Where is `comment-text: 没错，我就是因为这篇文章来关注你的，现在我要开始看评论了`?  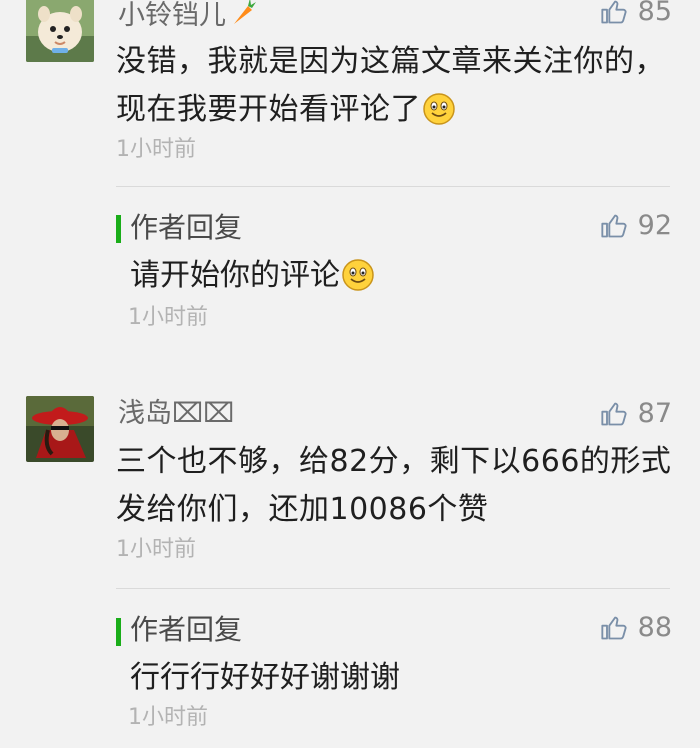 comment-text: 没错，我就是因为这篇文章来关注你的，现在我要开始看评论了 is located at coordinates (401, 86).